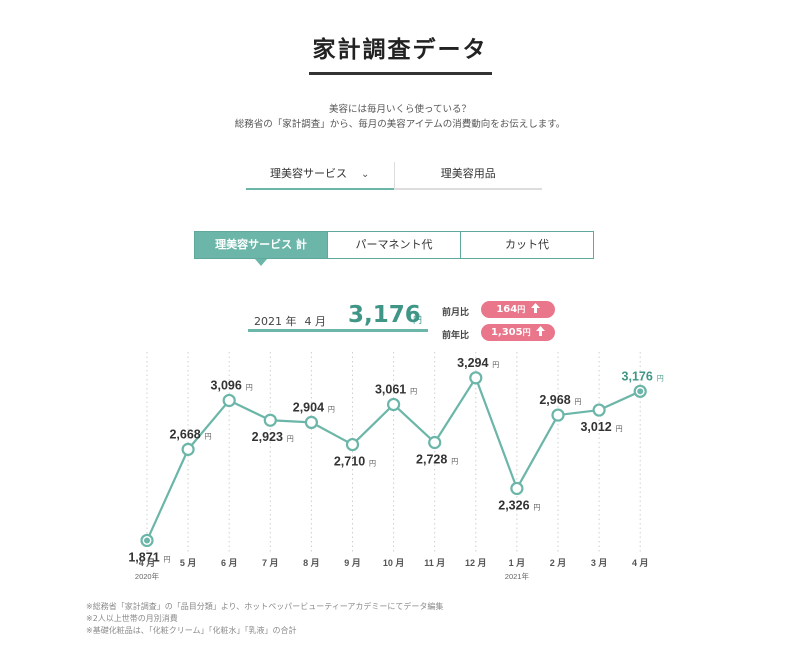 The image size is (800, 660). Describe the element at coordinates (526, 332) in the screenshot. I see `year-over-year-unit: 円` at that location.